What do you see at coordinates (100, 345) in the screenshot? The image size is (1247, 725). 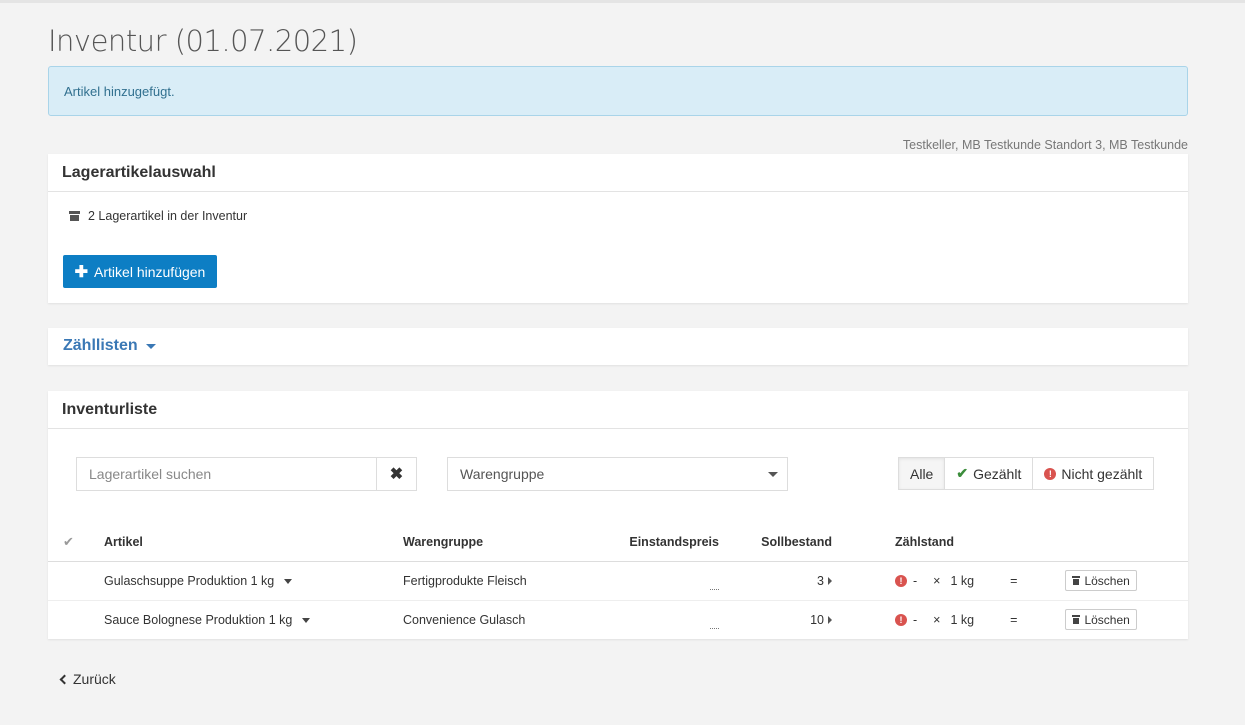 I see `count-lists-title: Zähllisten` at bounding box center [100, 345].